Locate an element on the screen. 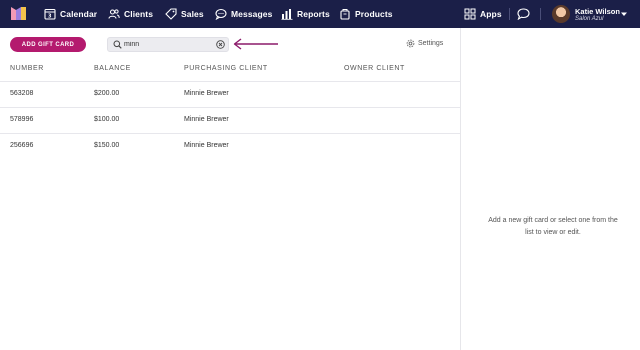 Image resolution: width=640 pixels, height=350 pixels. nav-clients: Clients is located at coordinates (130, 14).